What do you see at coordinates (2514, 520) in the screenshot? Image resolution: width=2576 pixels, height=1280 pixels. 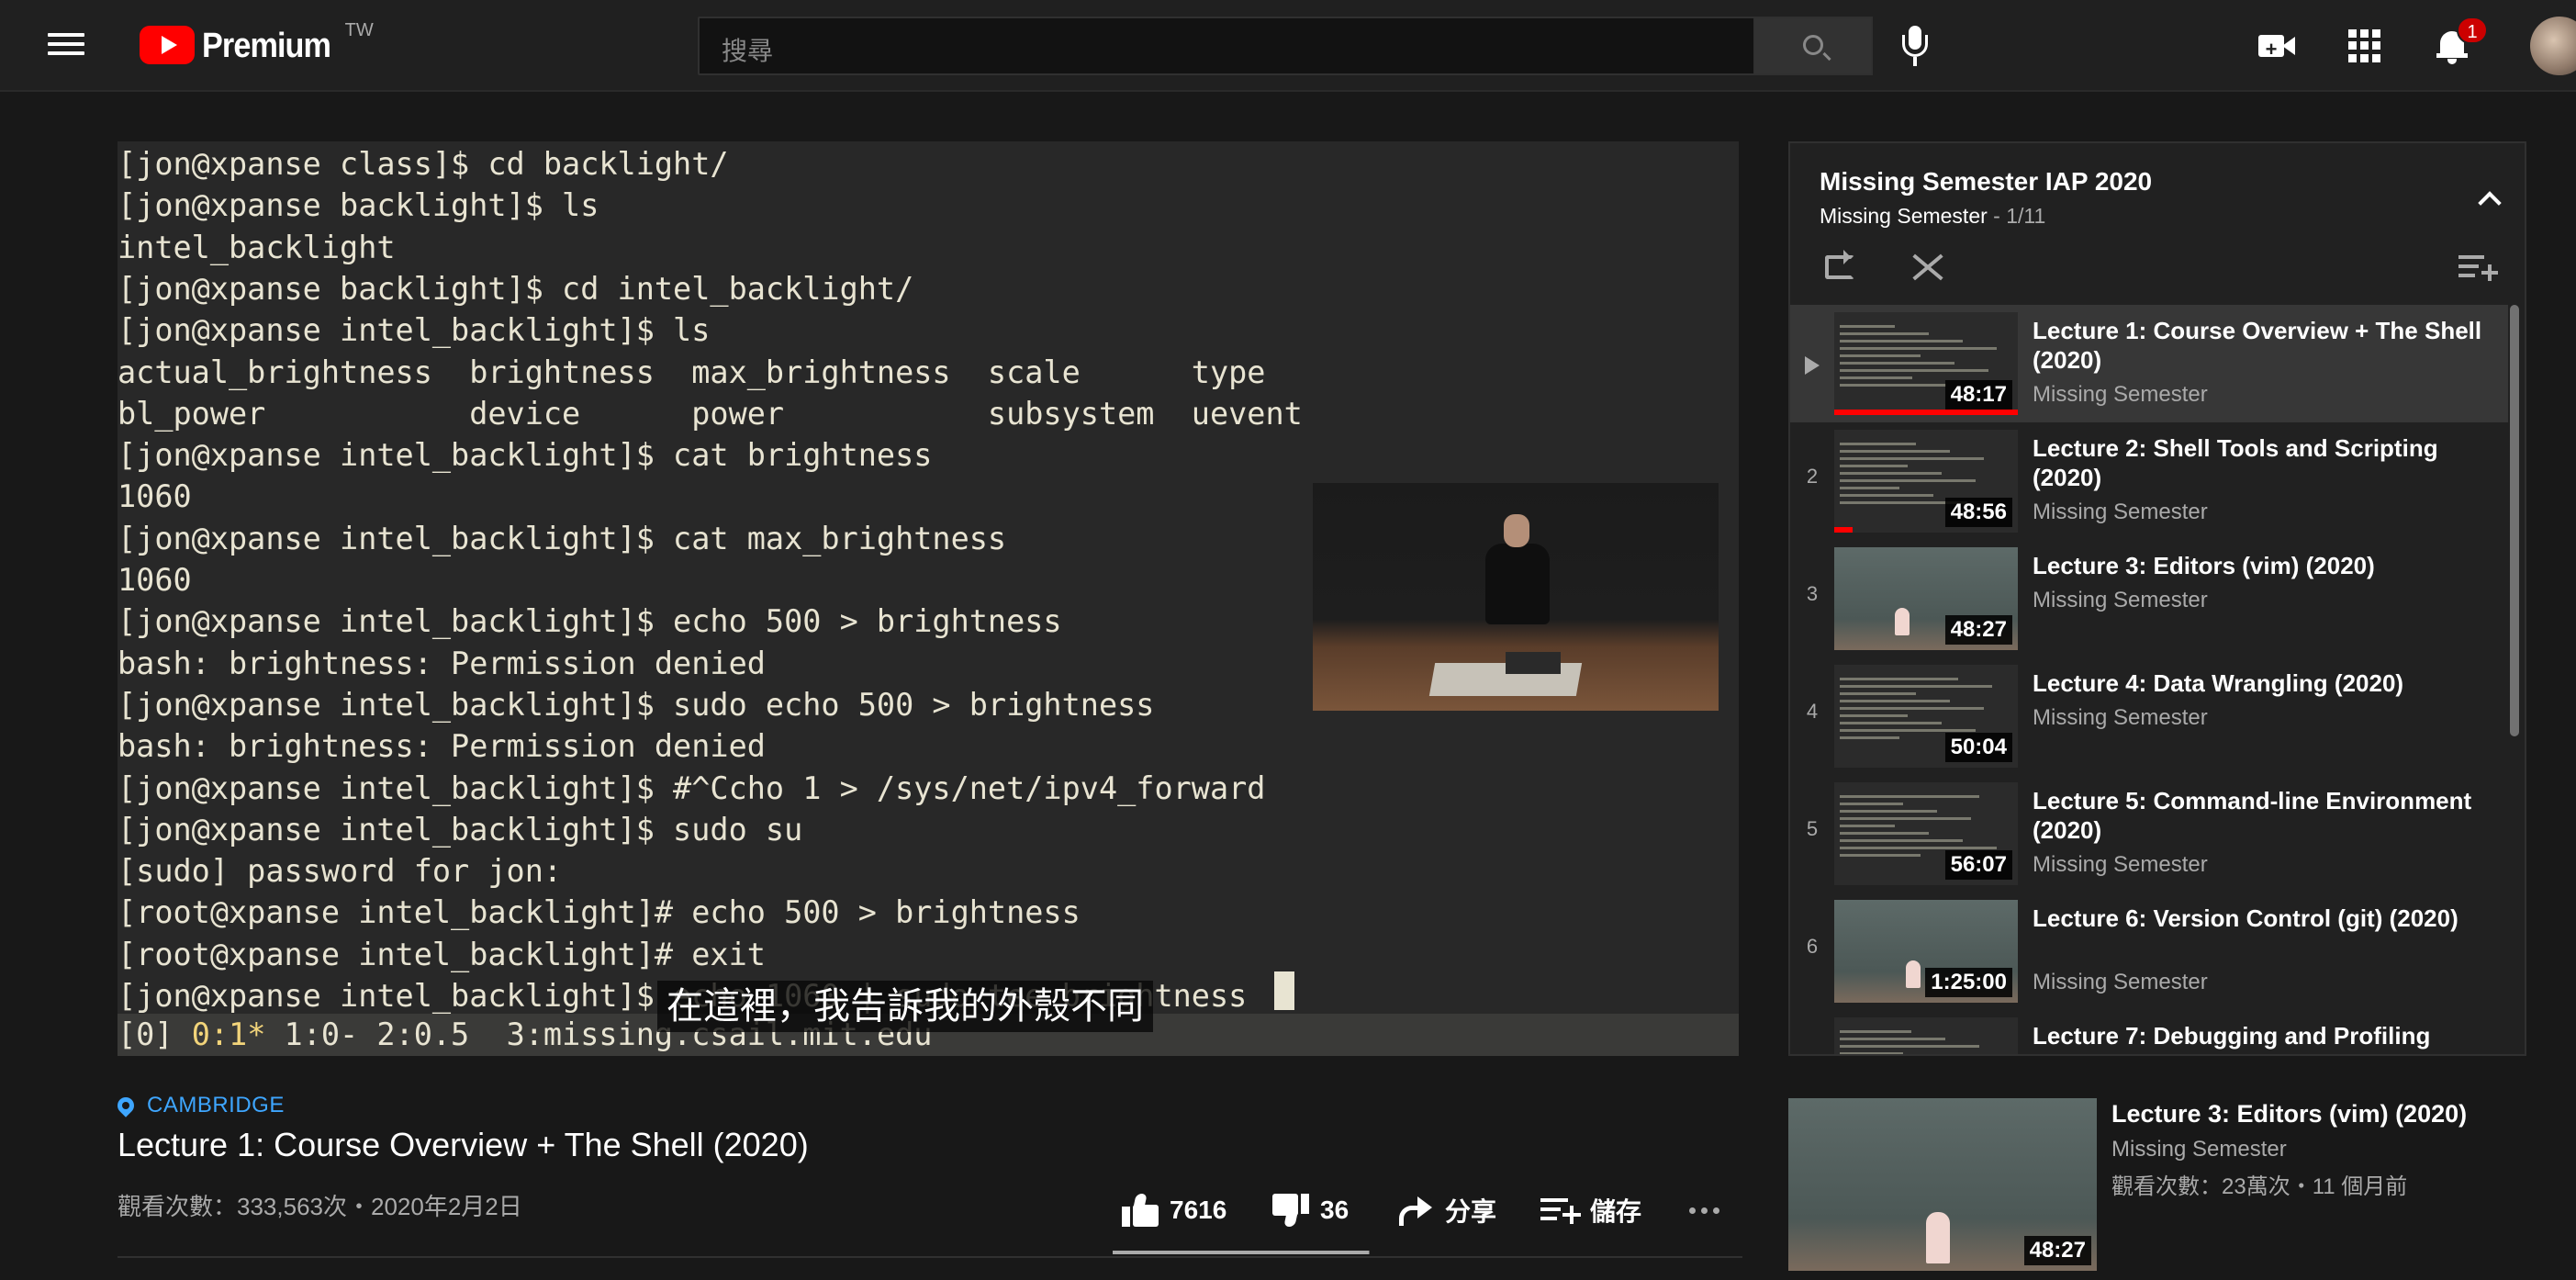 I see `playlist-scrollbar` at bounding box center [2514, 520].